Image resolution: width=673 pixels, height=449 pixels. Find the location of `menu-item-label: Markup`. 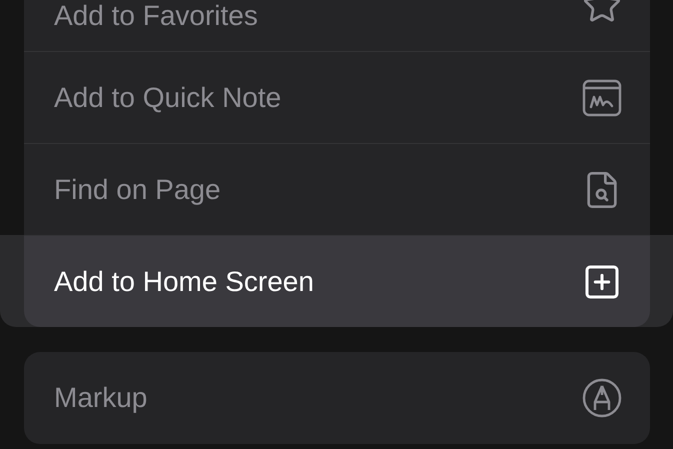

menu-item-label: Markup is located at coordinates (101, 398).